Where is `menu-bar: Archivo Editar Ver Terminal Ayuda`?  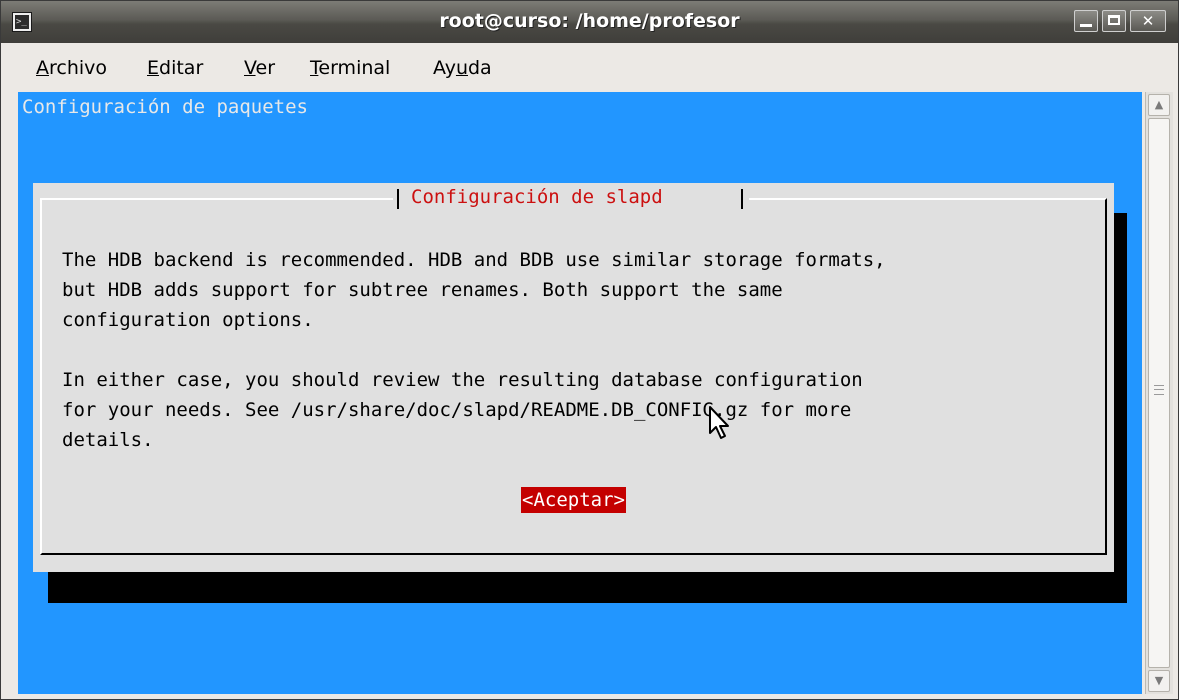 menu-bar: Archivo Editar Ver Terminal Ayuda is located at coordinates (589, 66).